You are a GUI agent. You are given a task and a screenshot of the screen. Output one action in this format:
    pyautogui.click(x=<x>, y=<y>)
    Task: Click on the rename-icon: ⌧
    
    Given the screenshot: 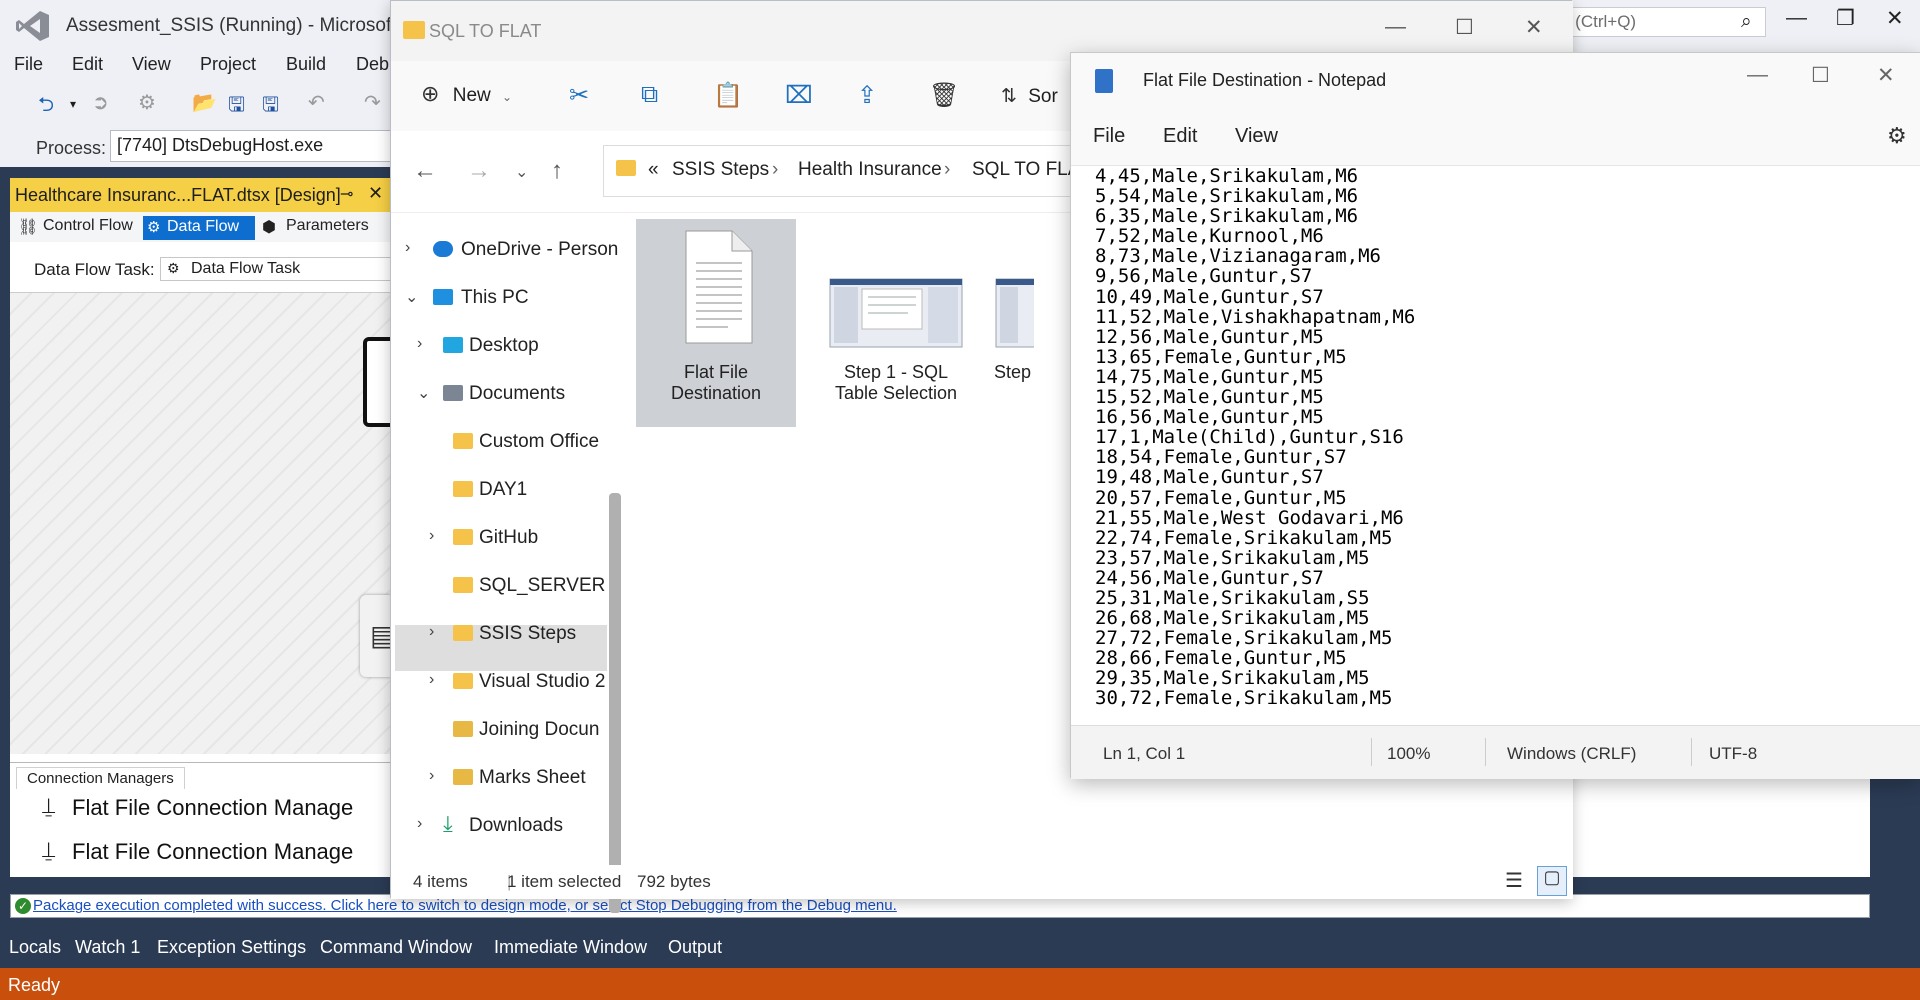 What is the action you would take?
    pyautogui.click(x=799, y=95)
    